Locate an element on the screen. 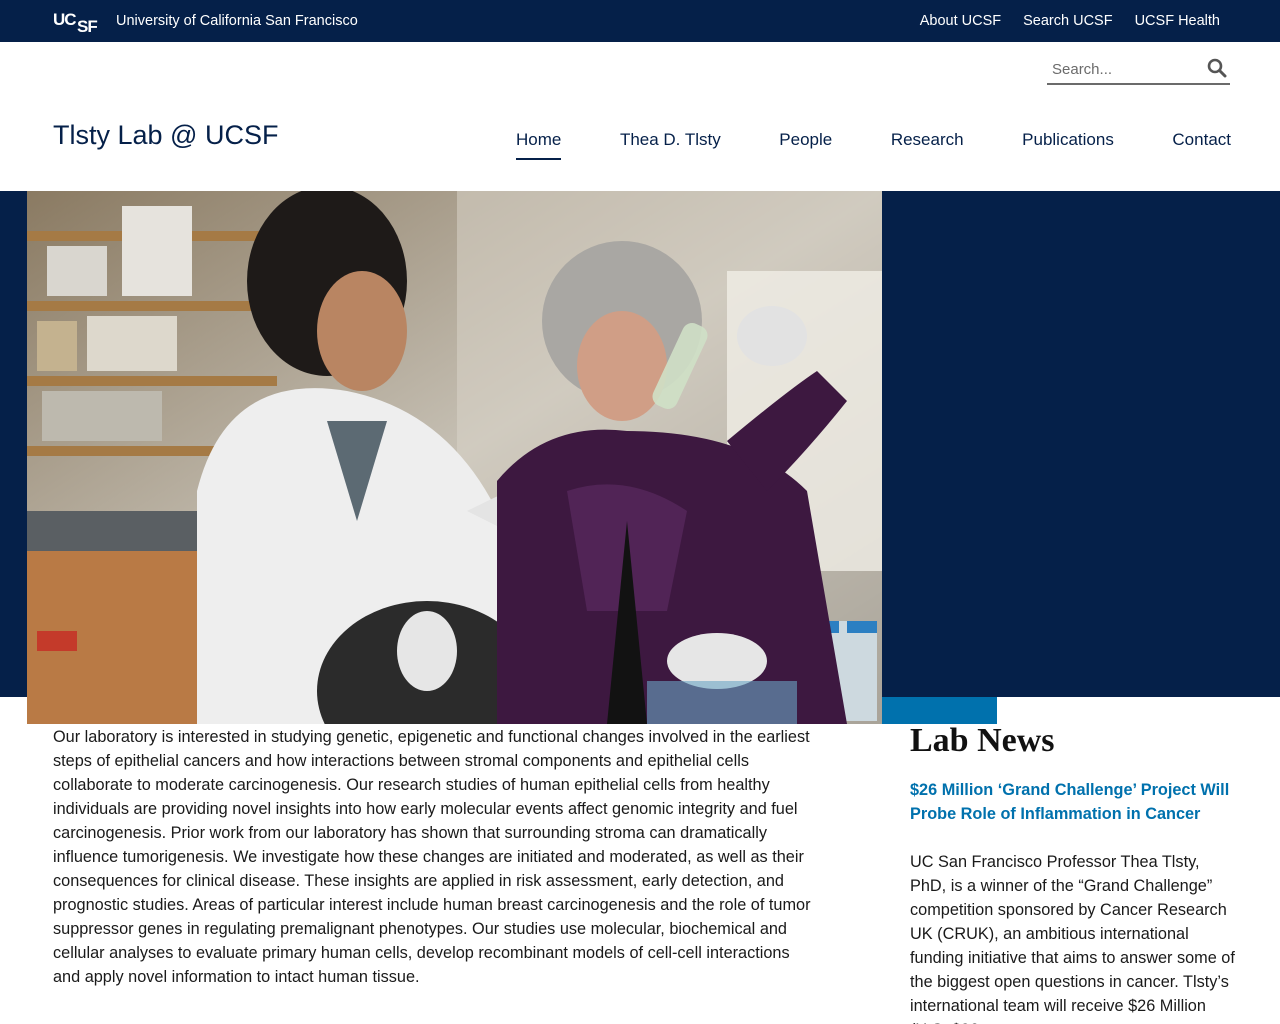 The height and width of the screenshot is (1024, 1280). search-button is located at coordinates (1217, 69).